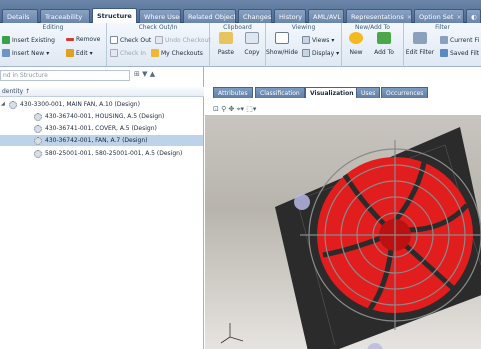 The height and width of the screenshot is (349, 481). Describe the element at coordinates (105, 116) in the screenshot. I see `tree-node-label: 430-36740-001, HOUSING, A.5 (Design)` at that location.